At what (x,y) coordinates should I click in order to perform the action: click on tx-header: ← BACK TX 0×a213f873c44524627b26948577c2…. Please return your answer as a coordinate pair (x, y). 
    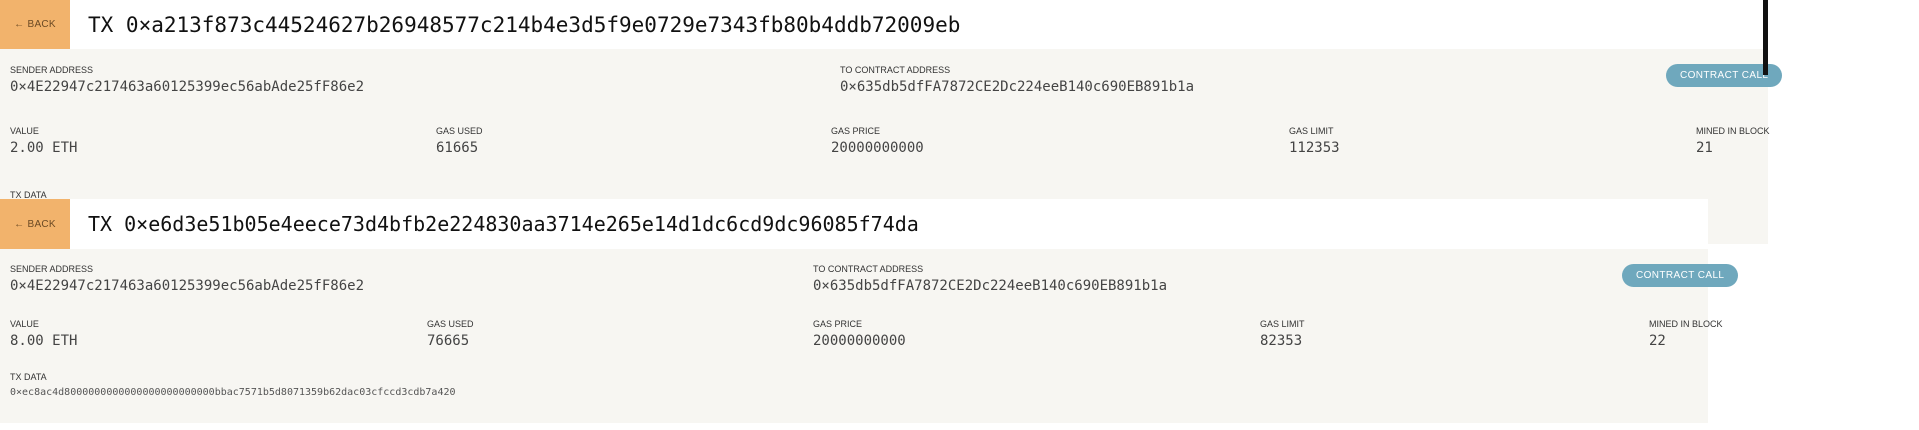
    Looking at the image, I should click on (884, 24).